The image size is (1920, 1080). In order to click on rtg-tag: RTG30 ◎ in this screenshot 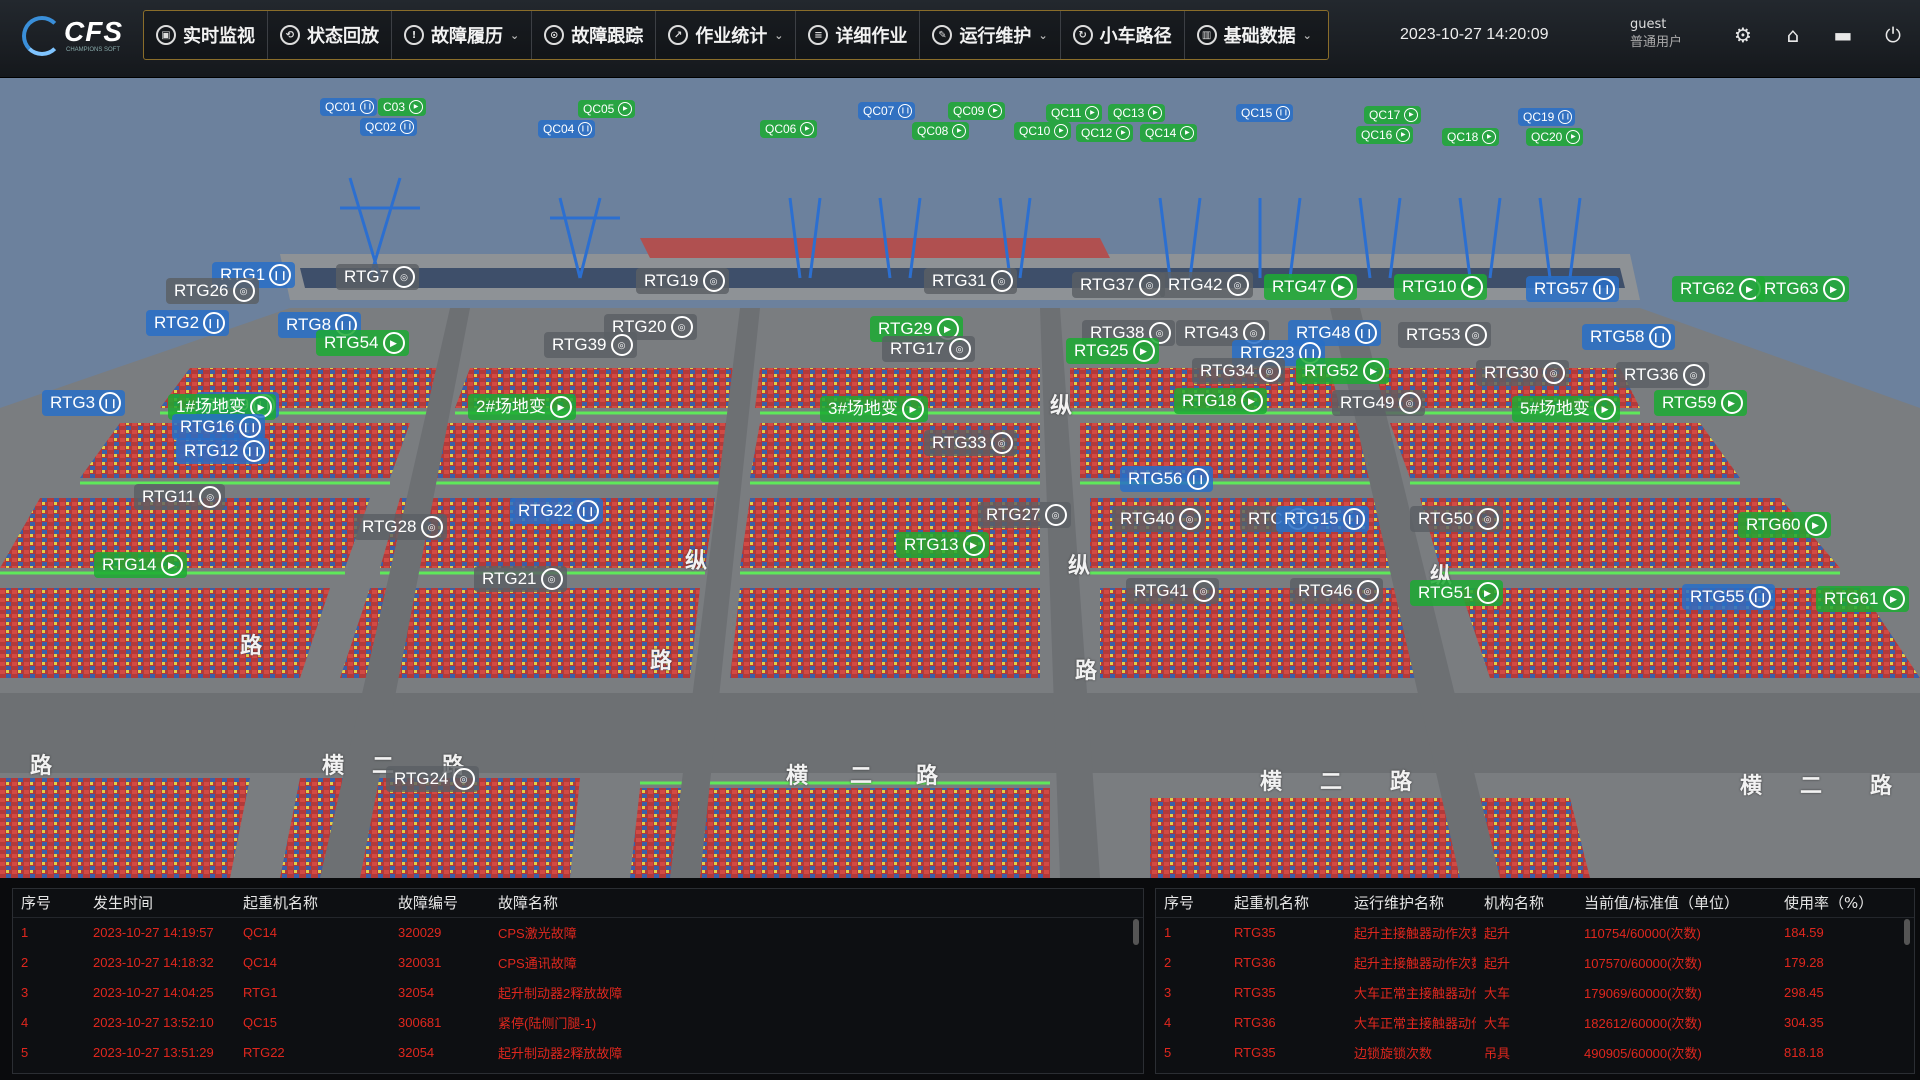, I will do `click(1522, 373)`.